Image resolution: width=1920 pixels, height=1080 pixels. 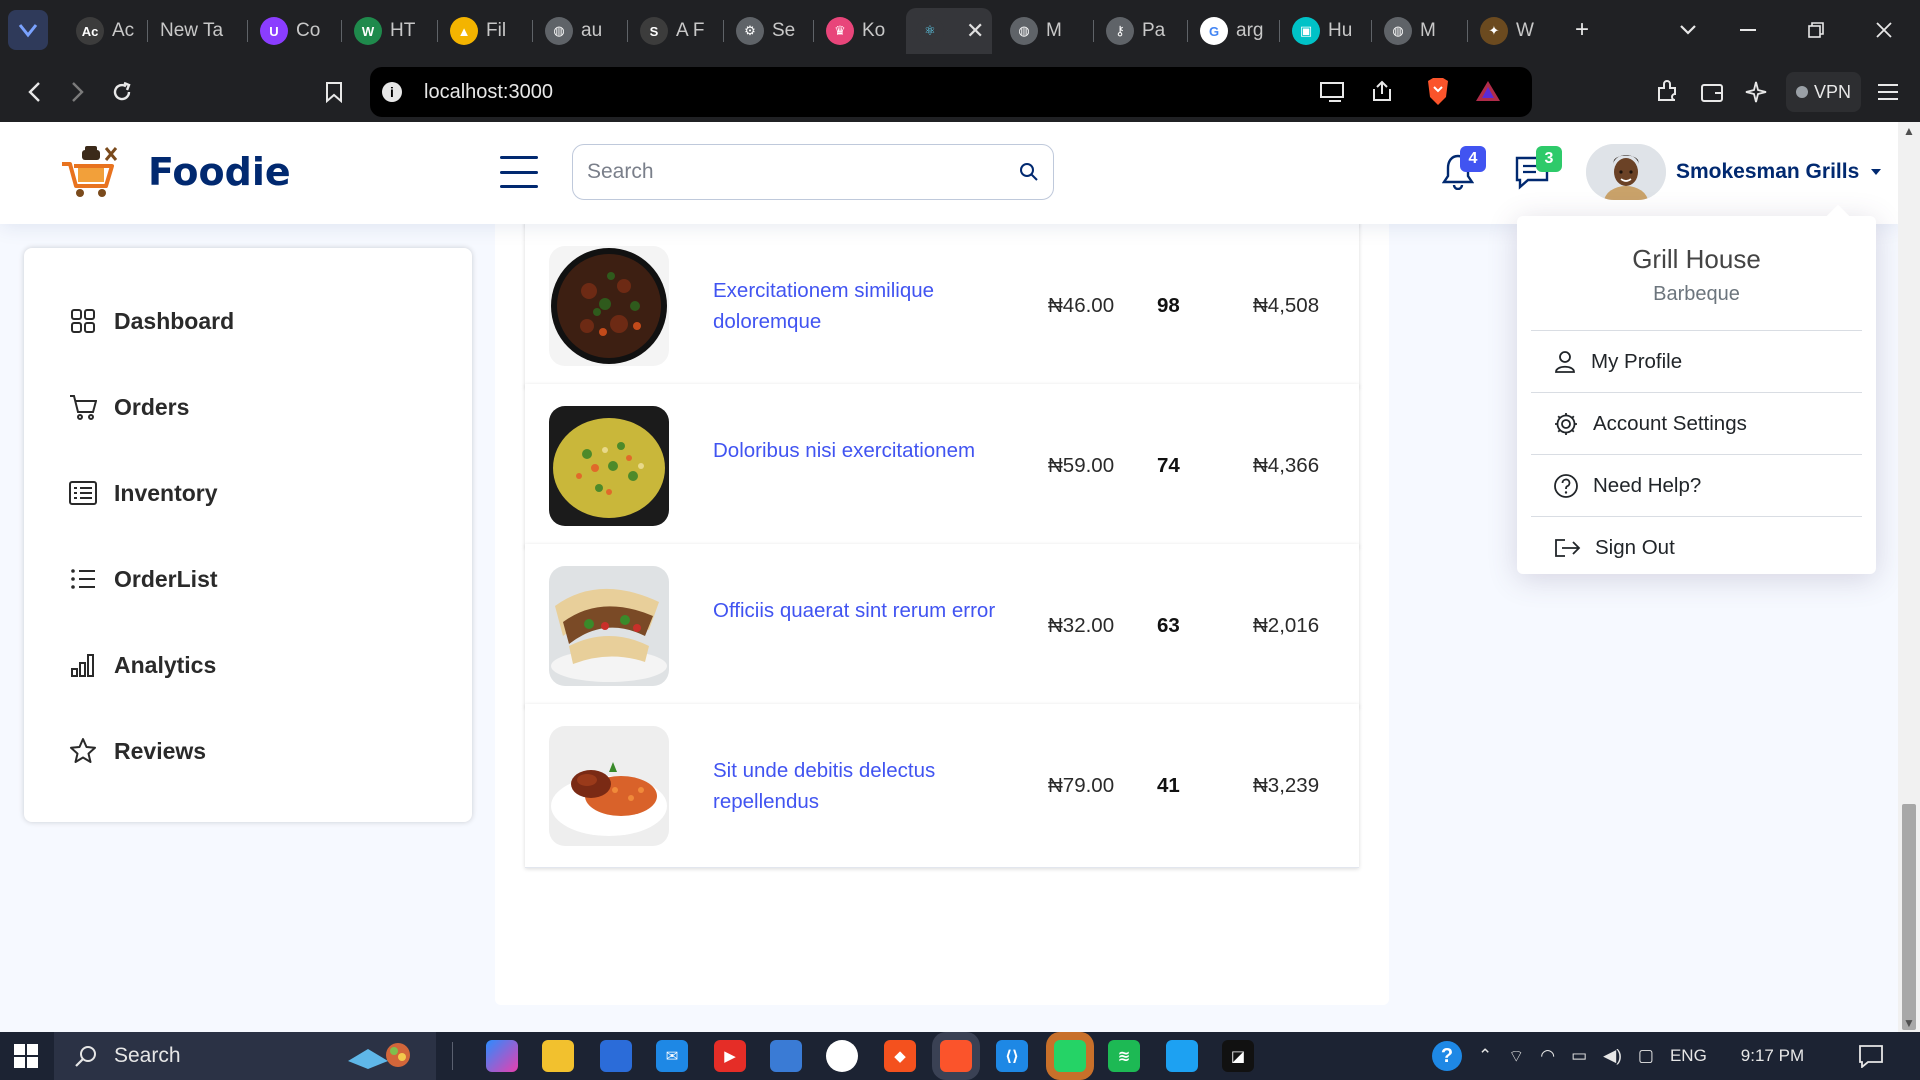 What do you see at coordinates (609, 306) in the screenshot?
I see `product-image-vegetable-soup` at bounding box center [609, 306].